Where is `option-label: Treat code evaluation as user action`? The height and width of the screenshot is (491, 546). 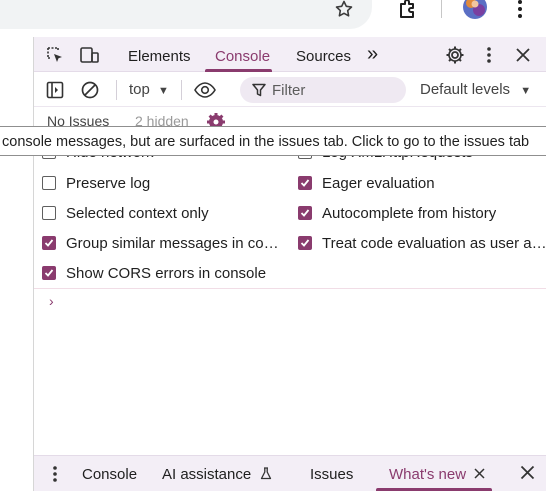 option-label: Treat code evaluation as user action is located at coordinates (434, 243).